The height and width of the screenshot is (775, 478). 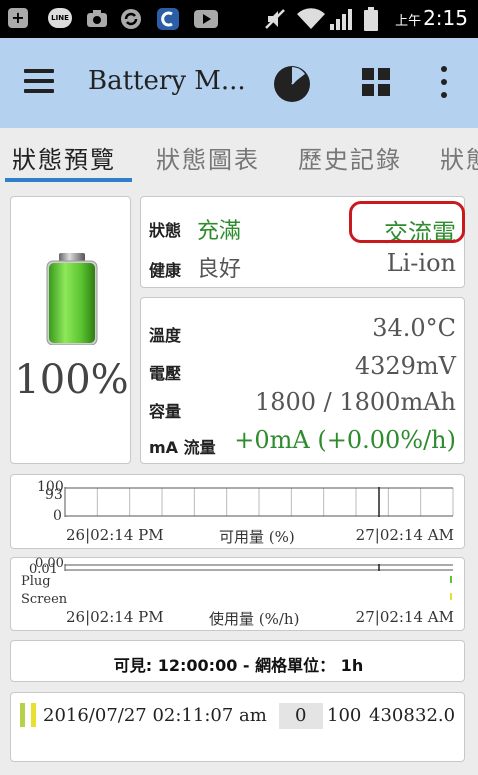 What do you see at coordinates (115, 535) in the screenshot?
I see `level-chart-start-label: 26|02:14 PM` at bounding box center [115, 535].